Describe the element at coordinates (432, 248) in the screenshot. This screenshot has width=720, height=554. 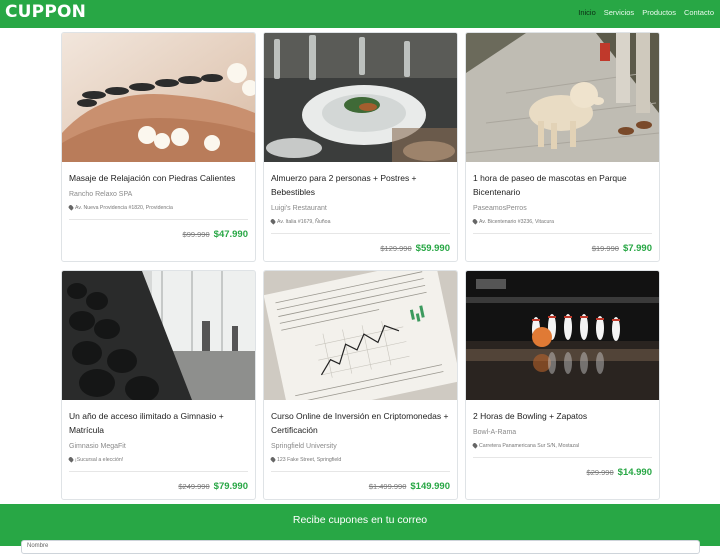
I see `new-price: $59.990` at that location.